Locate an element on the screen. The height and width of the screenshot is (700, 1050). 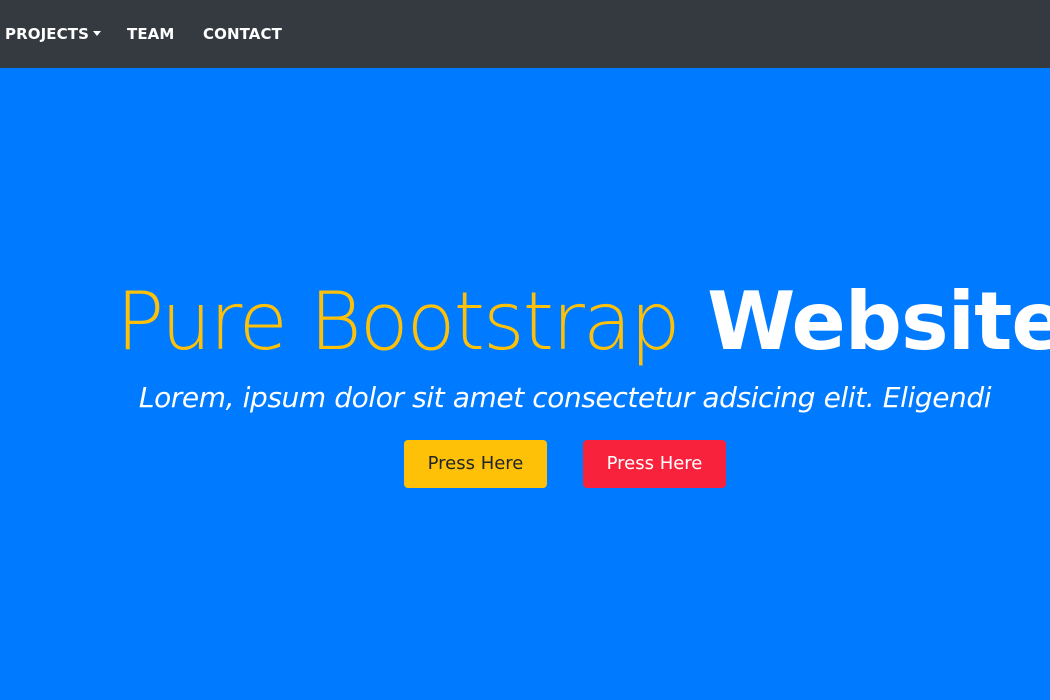
hero-title-light: Pure Bootstrap is located at coordinates (398, 321).